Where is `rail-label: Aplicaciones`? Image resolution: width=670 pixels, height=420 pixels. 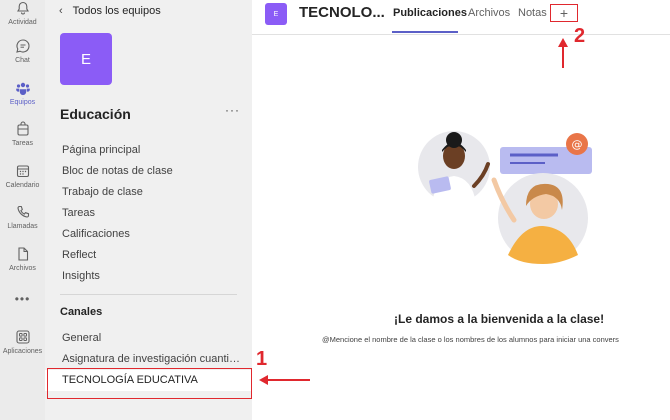 rail-label: Aplicaciones is located at coordinates (22, 351).